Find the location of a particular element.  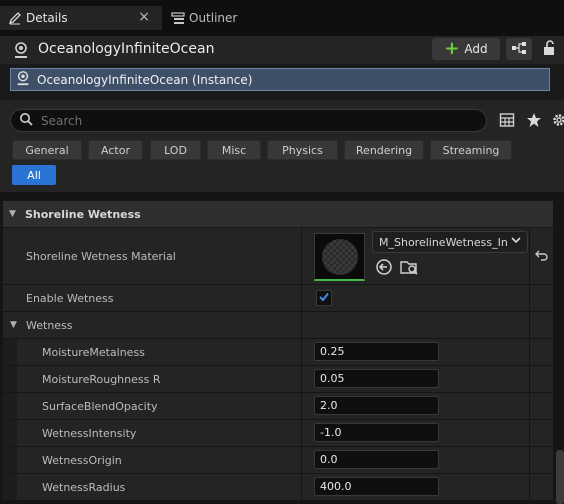

chevron-down-icon is located at coordinates (516, 241).